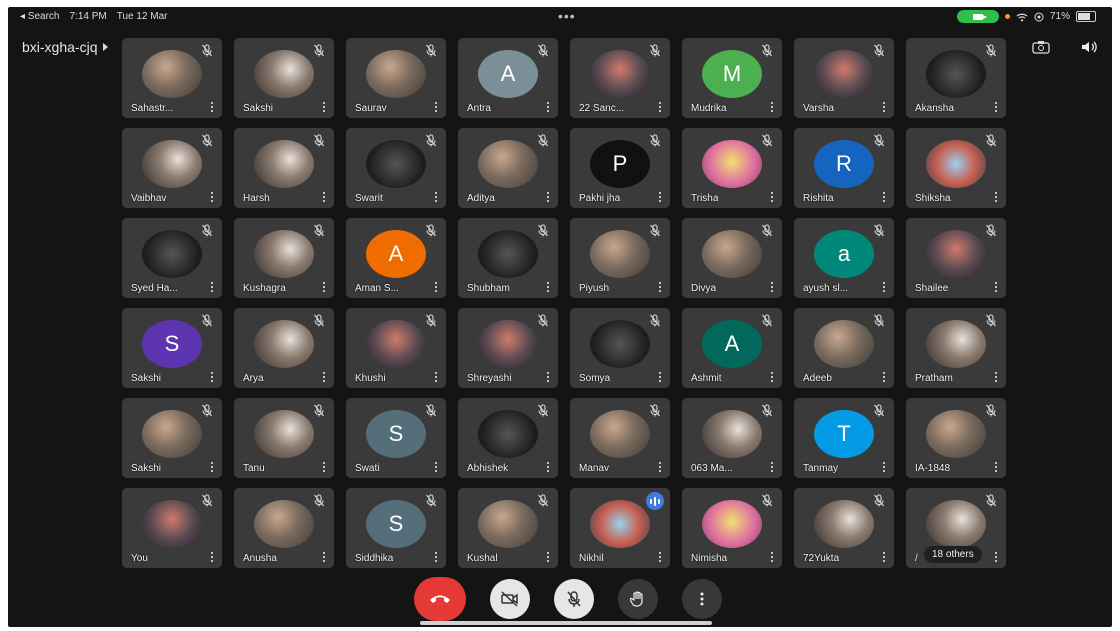 The height and width of the screenshot is (631, 1120). Describe the element at coordinates (396, 168) in the screenshot. I see `participant-tile: Swarit` at that location.